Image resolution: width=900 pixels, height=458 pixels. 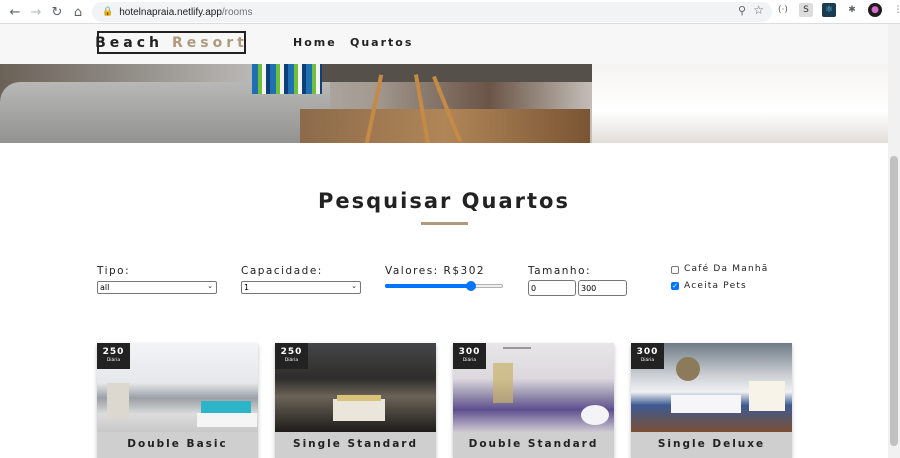 I want to click on cafe-da-manha-checkbox, so click(x=675, y=270).